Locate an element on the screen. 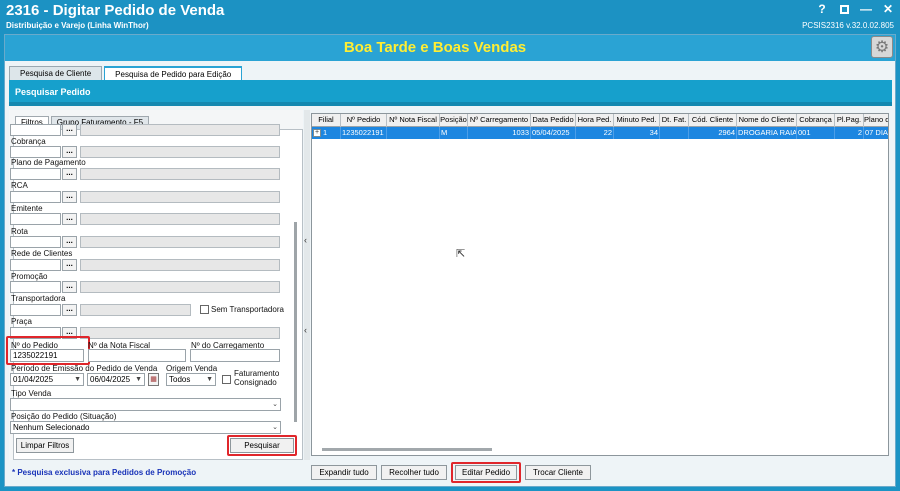  filter-scrollbar is located at coordinates (295, 272).